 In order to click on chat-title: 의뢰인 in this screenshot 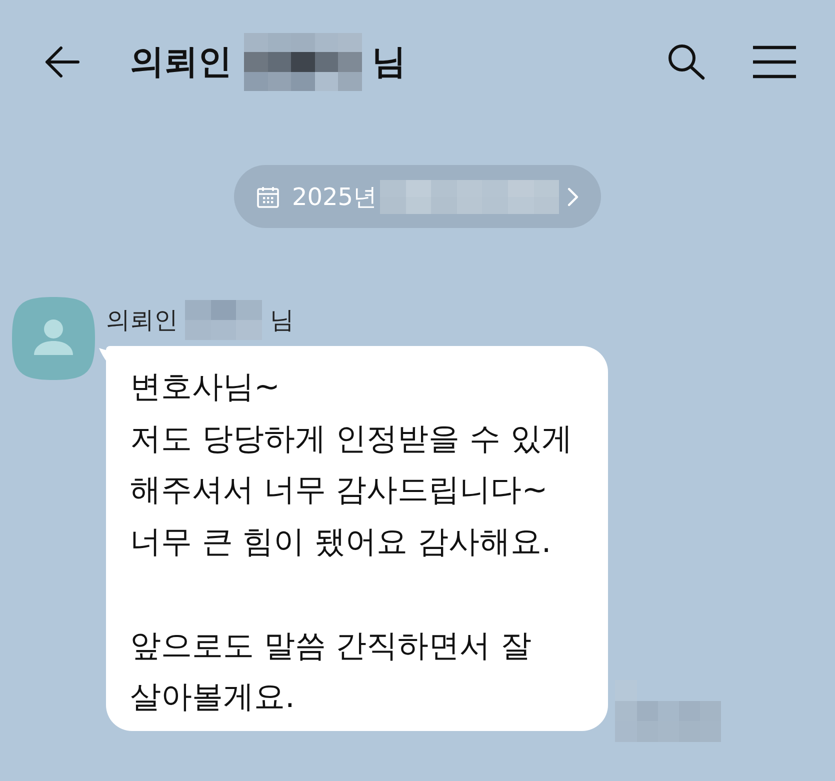, I will do `click(181, 62)`.